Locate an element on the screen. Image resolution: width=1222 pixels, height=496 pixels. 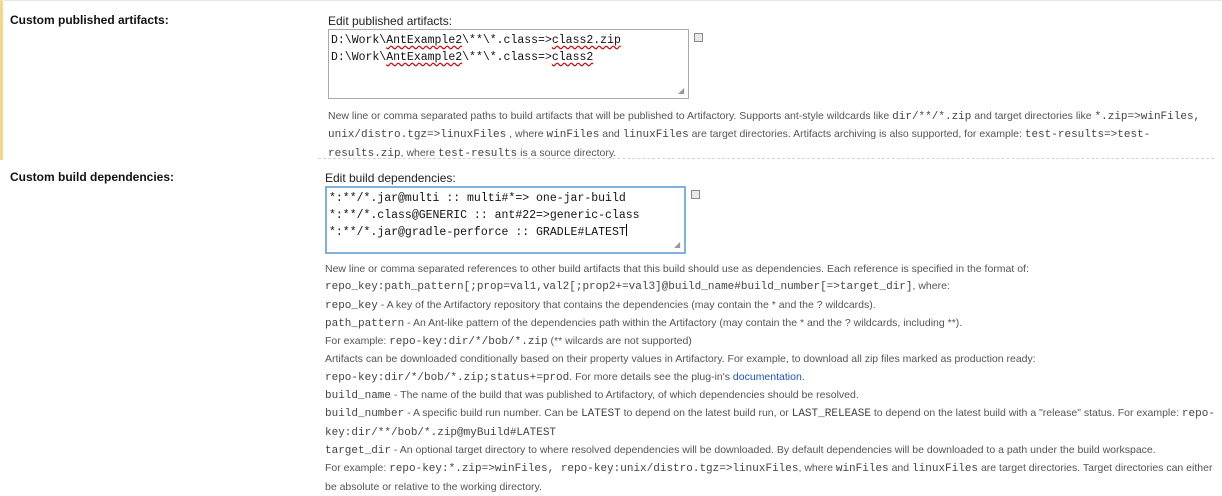
help-text: - A specific build run number. Can be is located at coordinates (493, 413).